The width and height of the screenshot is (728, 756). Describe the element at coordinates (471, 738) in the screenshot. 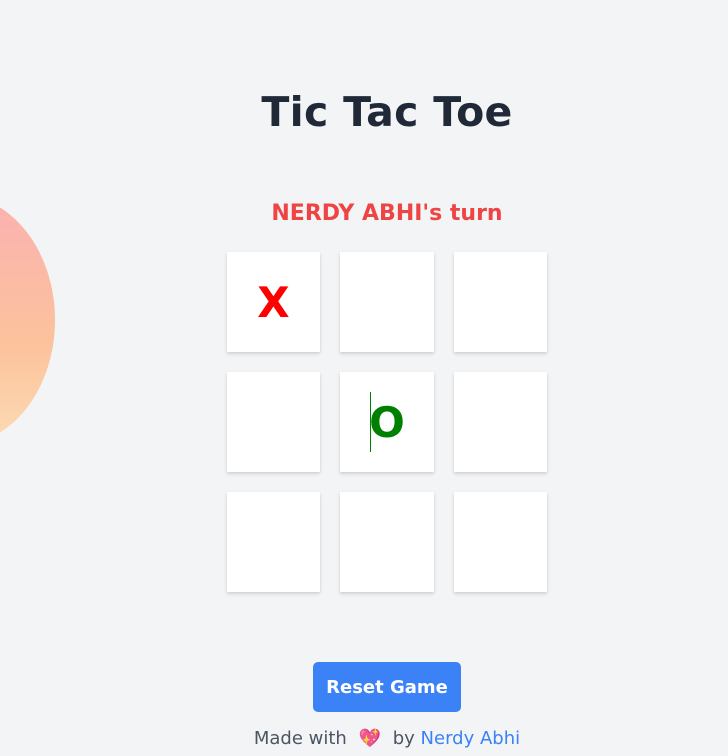

I see `author-link: Nerdy Abhi` at that location.